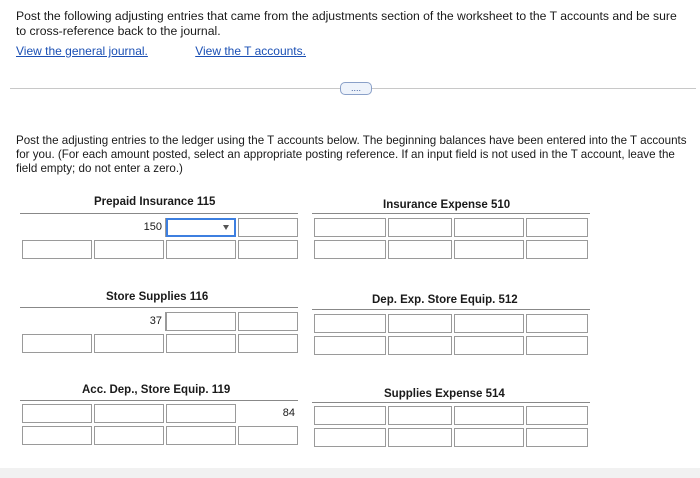 The width and height of the screenshot is (700, 478). Describe the element at coordinates (350, 473) in the screenshot. I see `bottom-edge` at that location.